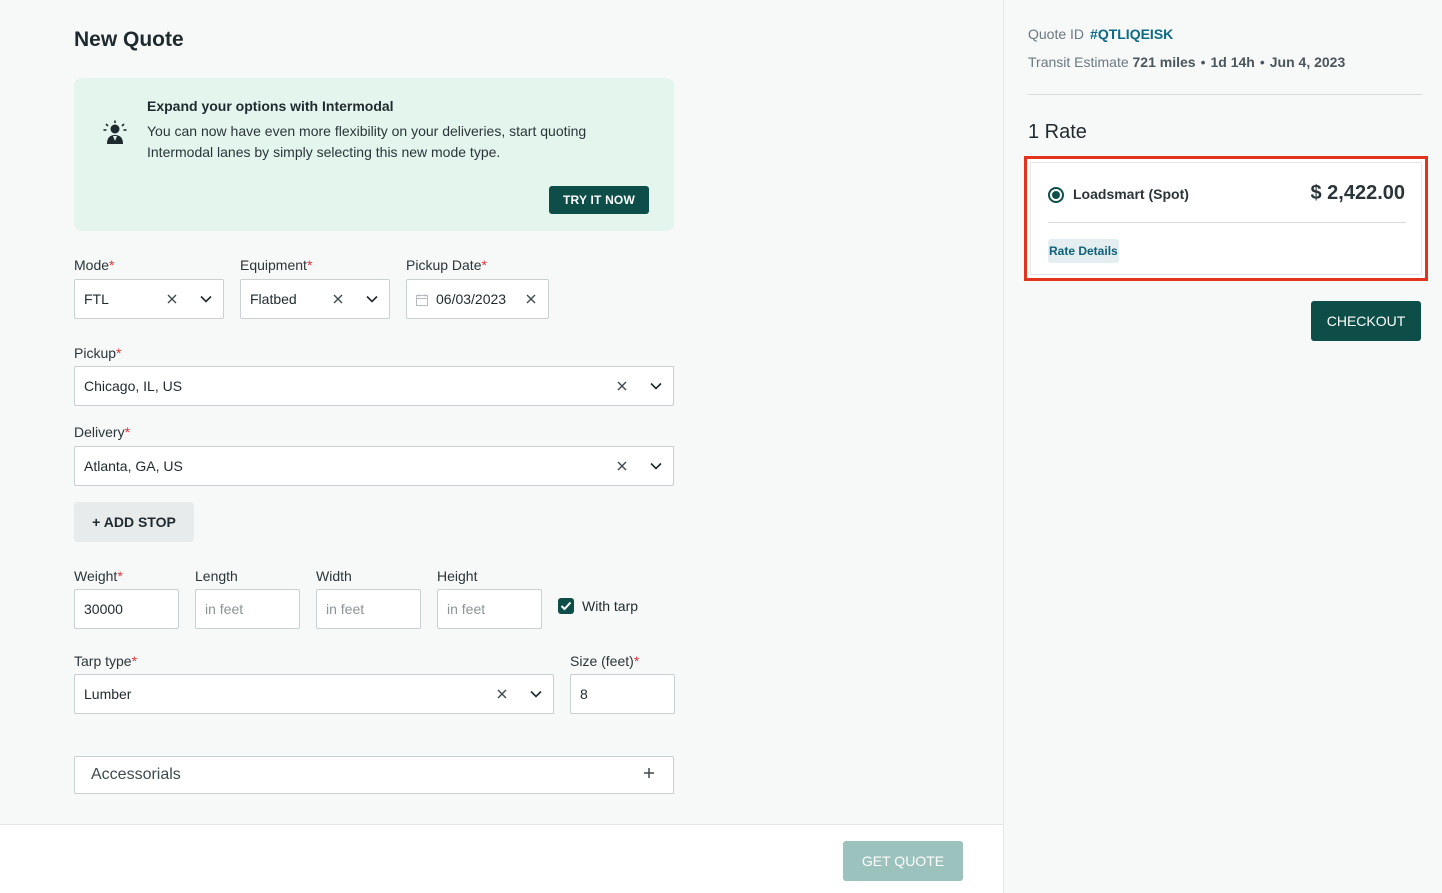  What do you see at coordinates (649, 775) in the screenshot?
I see `plus-icon` at bounding box center [649, 775].